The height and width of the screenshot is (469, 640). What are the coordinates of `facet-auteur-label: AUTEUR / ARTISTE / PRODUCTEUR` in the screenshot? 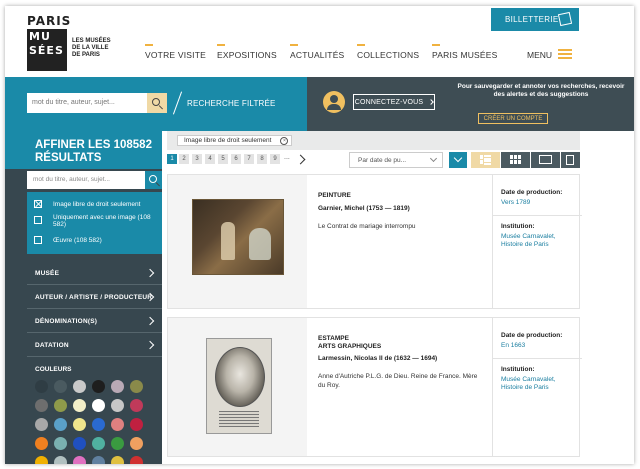 It's located at (94, 297).